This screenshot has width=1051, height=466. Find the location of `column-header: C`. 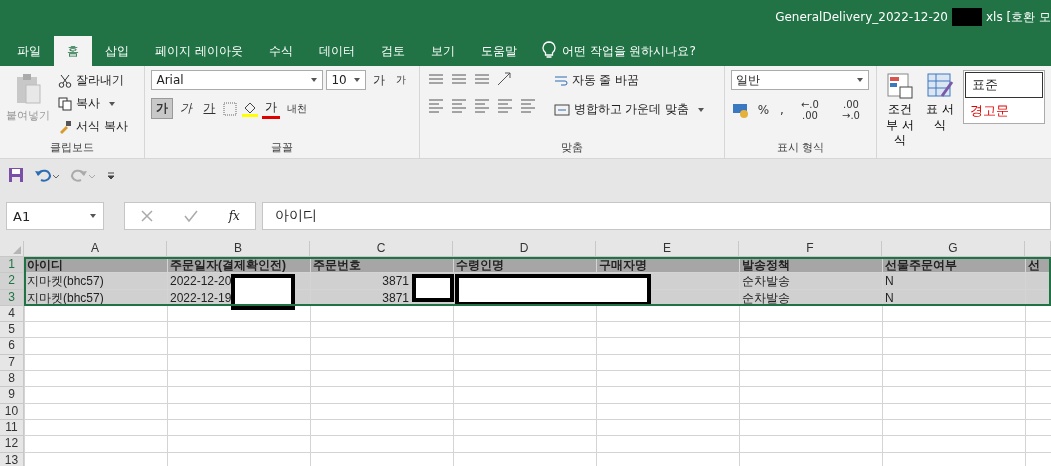

column-header: C is located at coordinates (381, 249).